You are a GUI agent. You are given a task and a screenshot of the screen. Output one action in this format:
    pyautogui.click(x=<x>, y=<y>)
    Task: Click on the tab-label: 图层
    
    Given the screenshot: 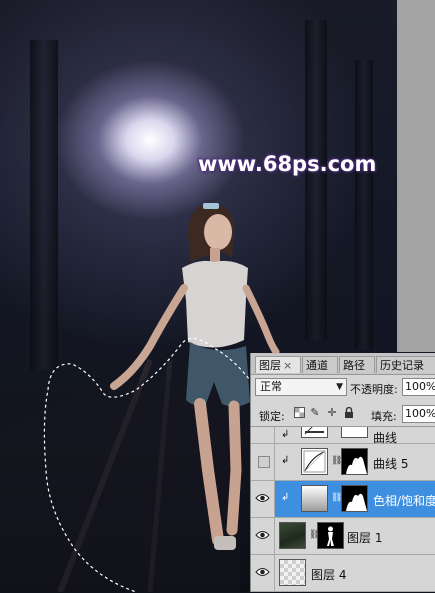 What is the action you would take?
    pyautogui.click(x=270, y=365)
    